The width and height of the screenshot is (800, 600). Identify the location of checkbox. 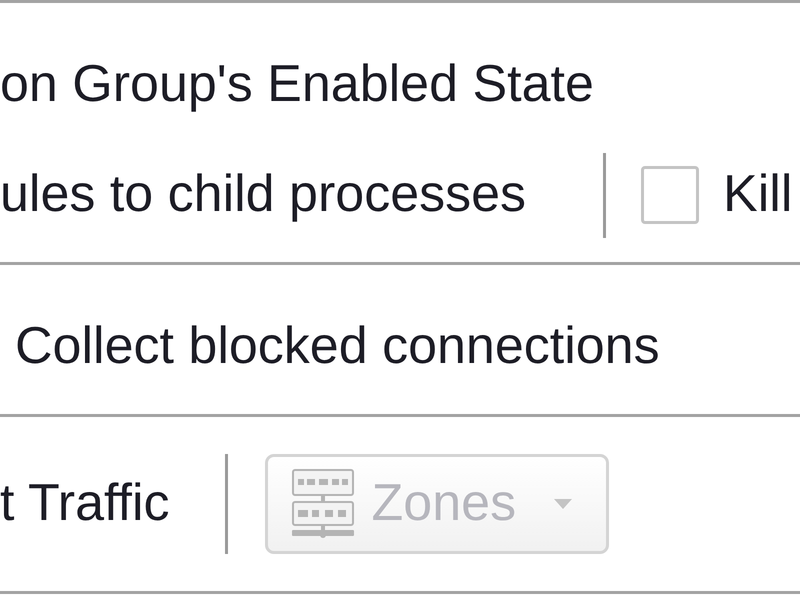
(670, 195).